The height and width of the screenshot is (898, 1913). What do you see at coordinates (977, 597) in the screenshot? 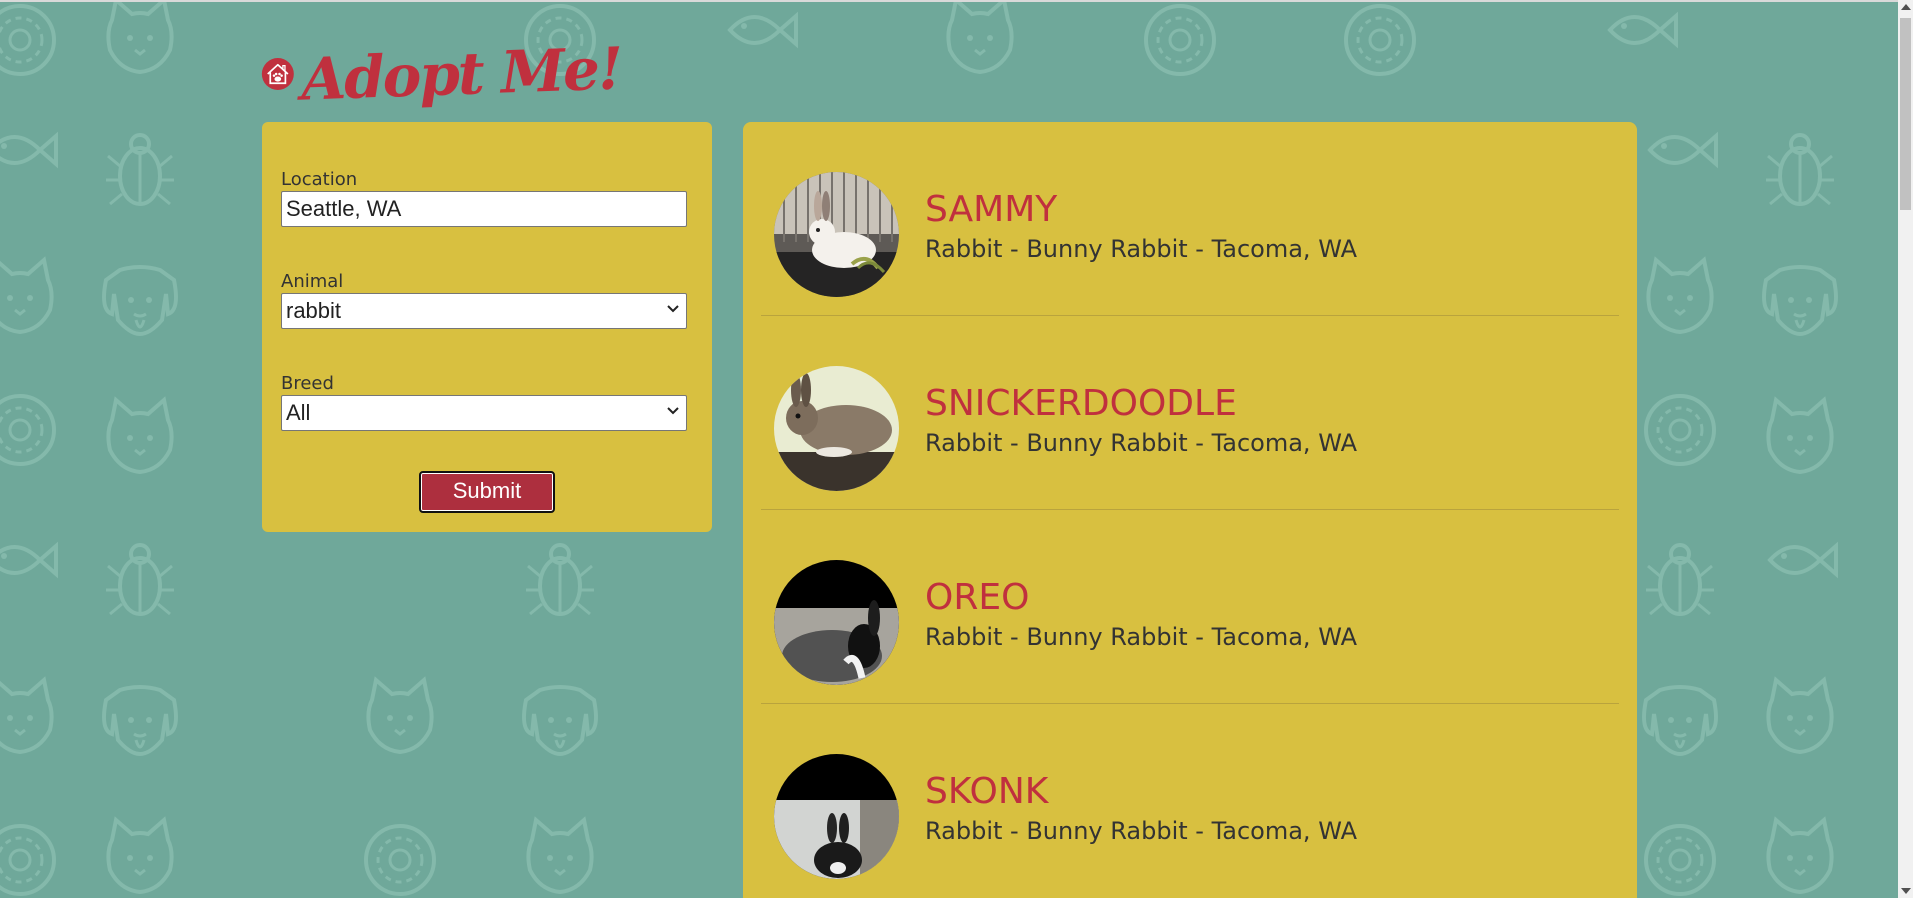
I see `pet-name: OREO` at bounding box center [977, 597].